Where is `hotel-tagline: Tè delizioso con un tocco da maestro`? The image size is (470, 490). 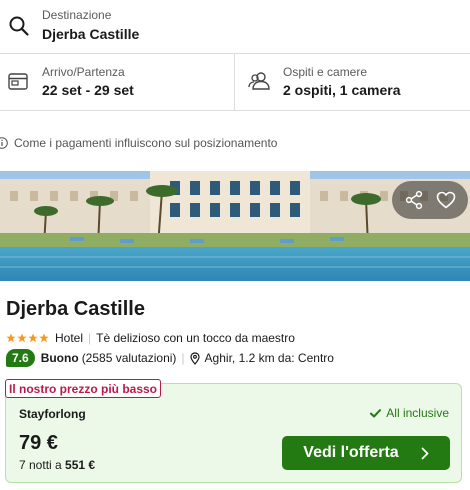
hotel-tagline: Tè delizioso con un tocco da maestro is located at coordinates (195, 338).